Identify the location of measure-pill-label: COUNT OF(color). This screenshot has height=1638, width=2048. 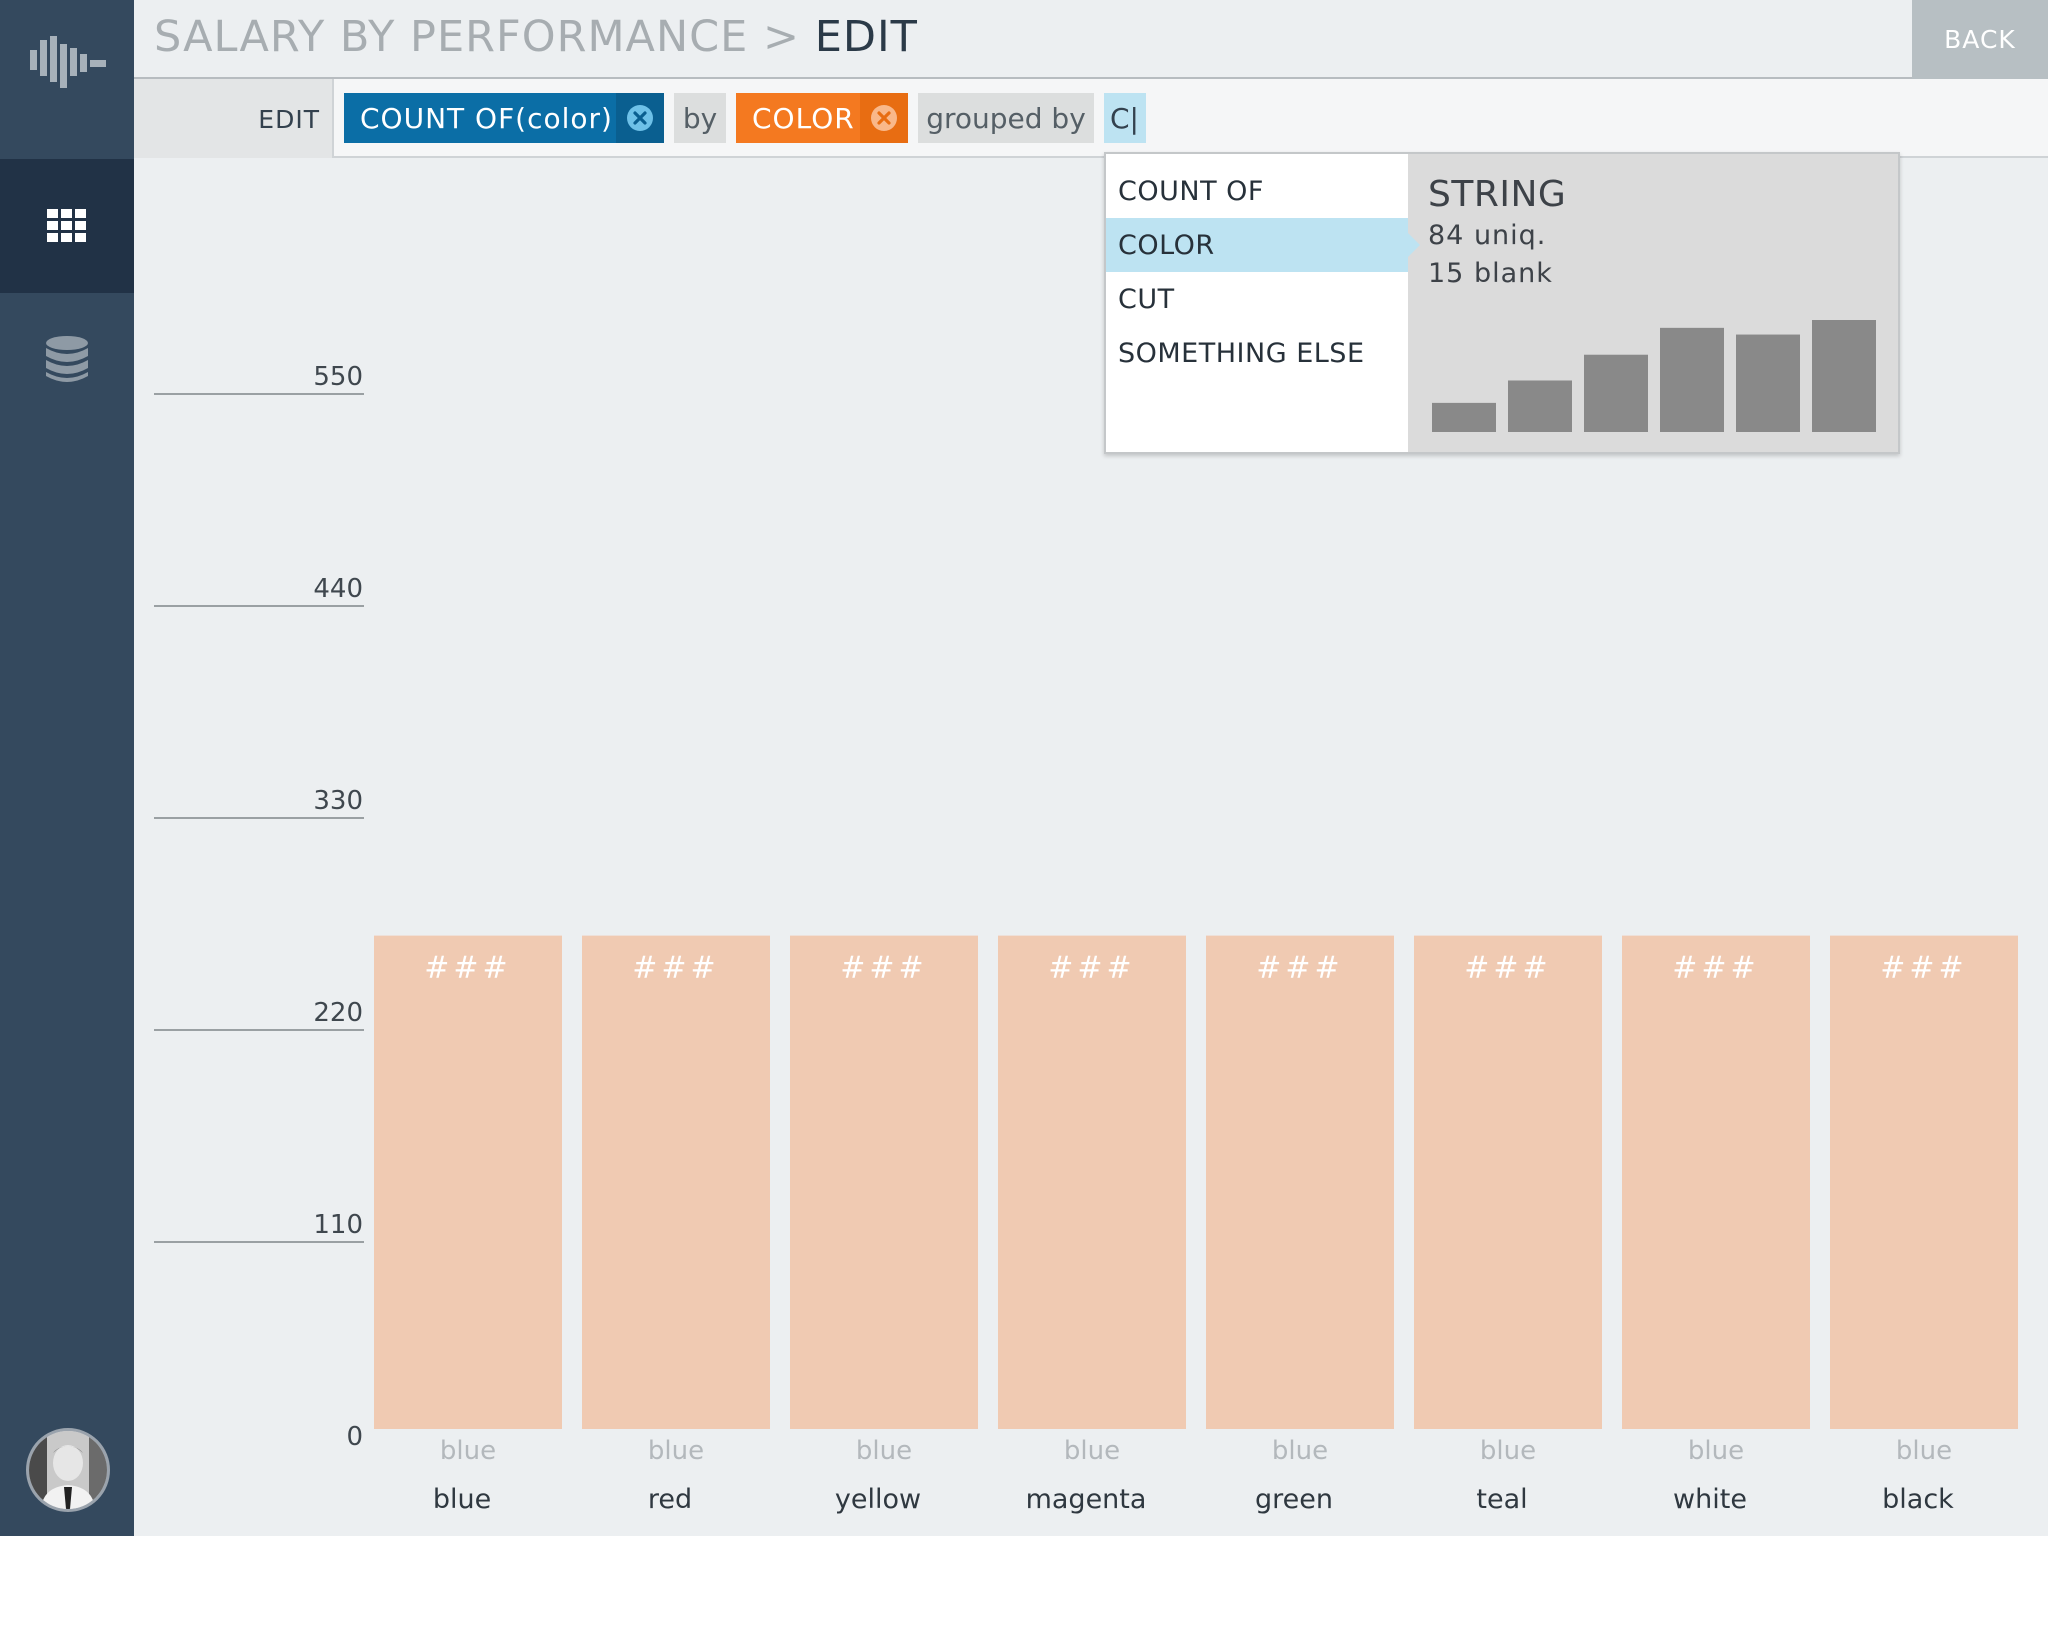
(486, 118).